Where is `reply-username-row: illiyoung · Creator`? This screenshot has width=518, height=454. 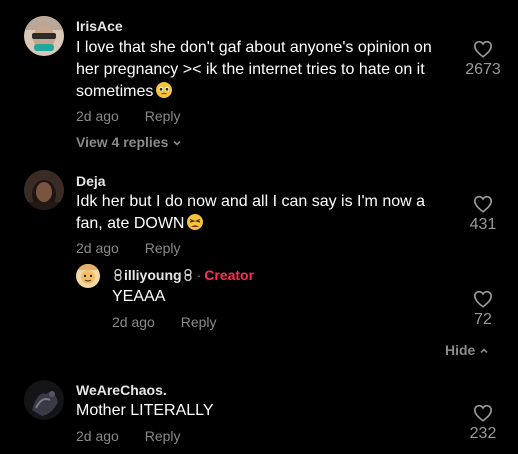
reply-username-row: illiyoung · Creator is located at coordinates (183, 276).